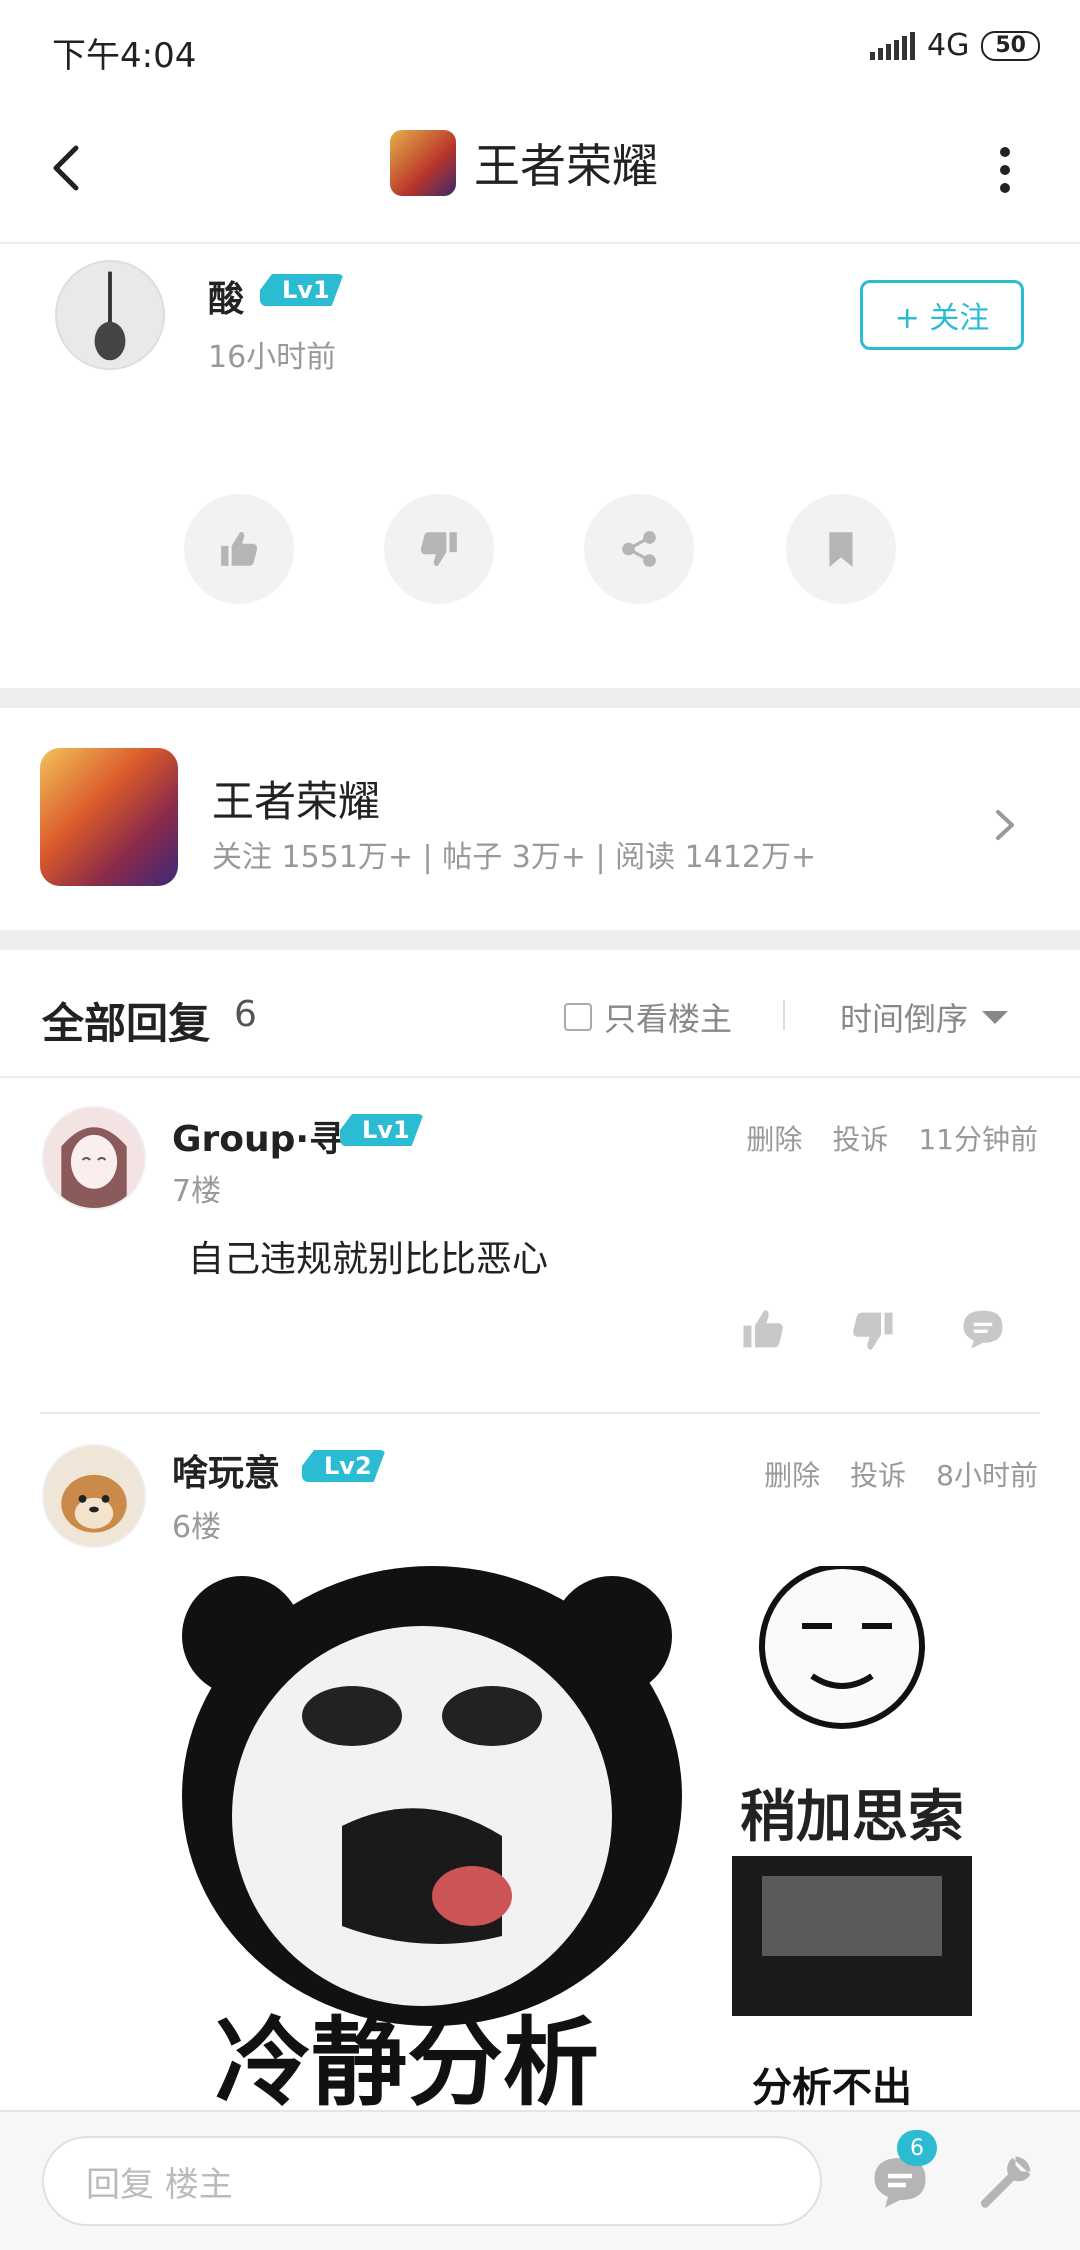  Describe the element at coordinates (272, 357) in the screenshot. I see `post-time: 16小时前` at that location.